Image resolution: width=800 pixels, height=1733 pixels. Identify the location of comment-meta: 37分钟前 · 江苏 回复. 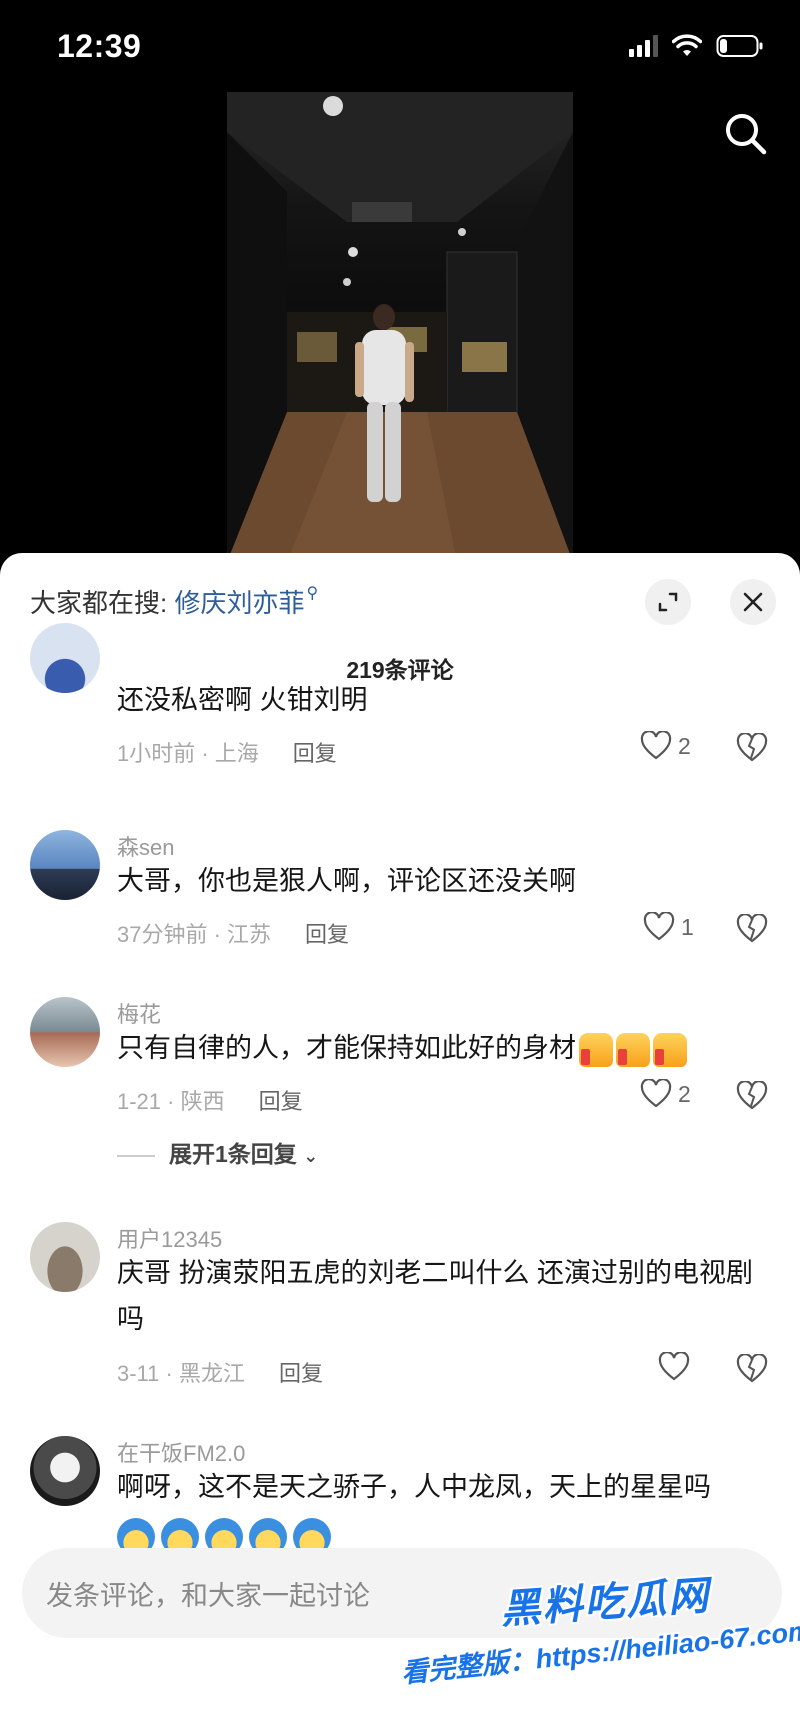
(233, 933).